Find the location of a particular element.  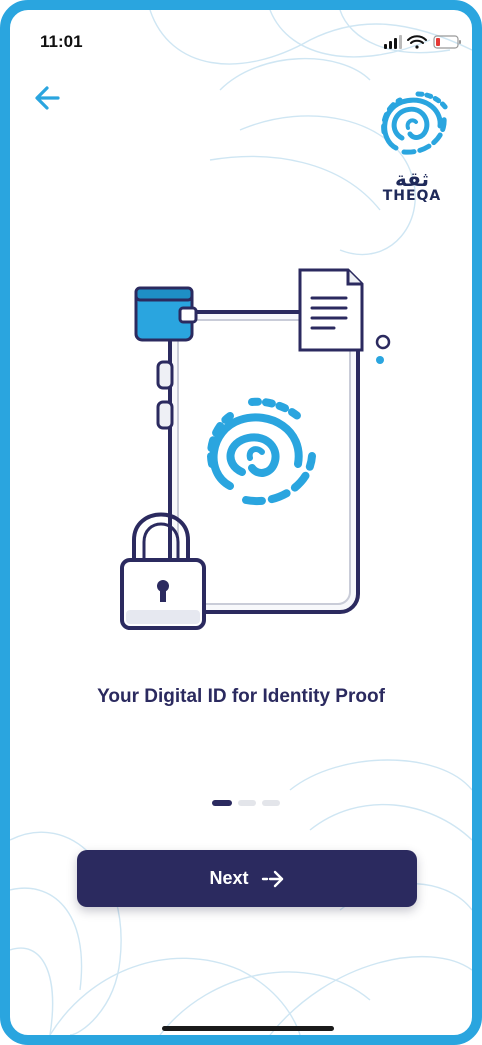

page-indicator is located at coordinates (252, 804).